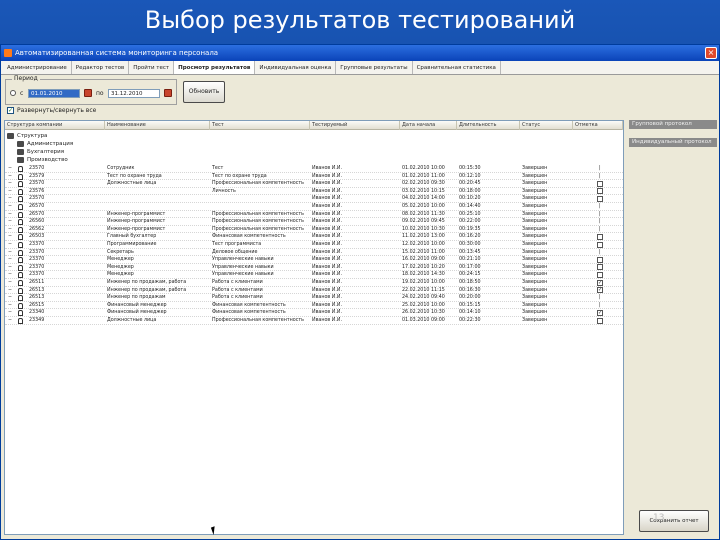 This screenshot has height=540, width=720. I want to click on refresh-button: Обновить, so click(204, 92).